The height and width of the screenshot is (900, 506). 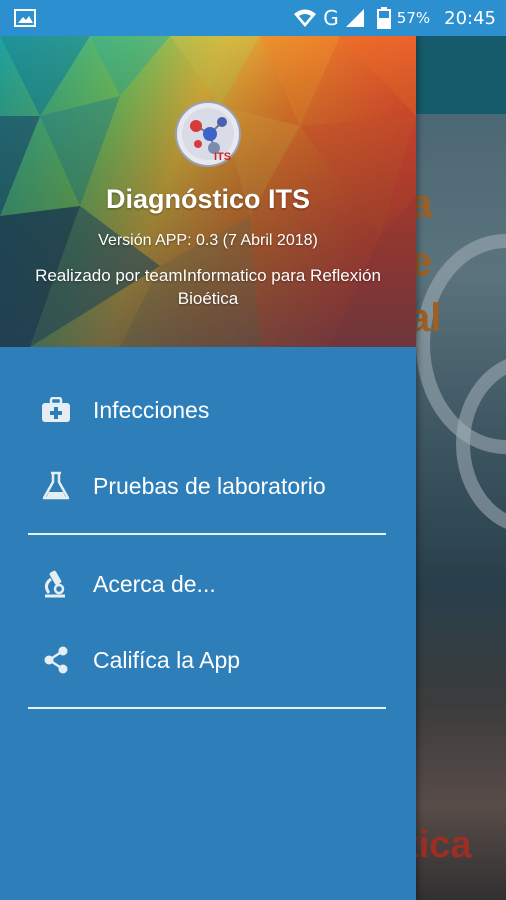 I want to click on menu-item-label: Pruebas de laboratorio, so click(x=209, y=485).